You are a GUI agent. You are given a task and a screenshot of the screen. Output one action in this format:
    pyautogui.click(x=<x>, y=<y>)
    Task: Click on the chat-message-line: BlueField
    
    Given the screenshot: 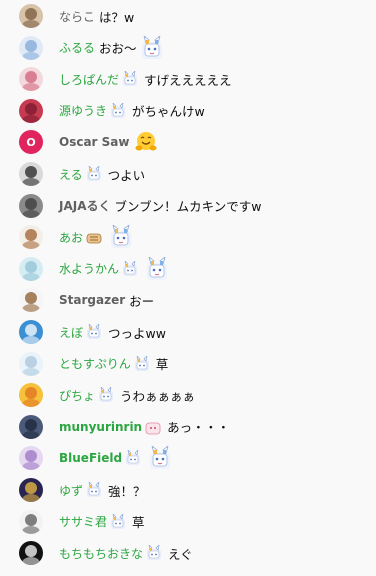 What is the action you would take?
    pyautogui.click(x=115, y=458)
    